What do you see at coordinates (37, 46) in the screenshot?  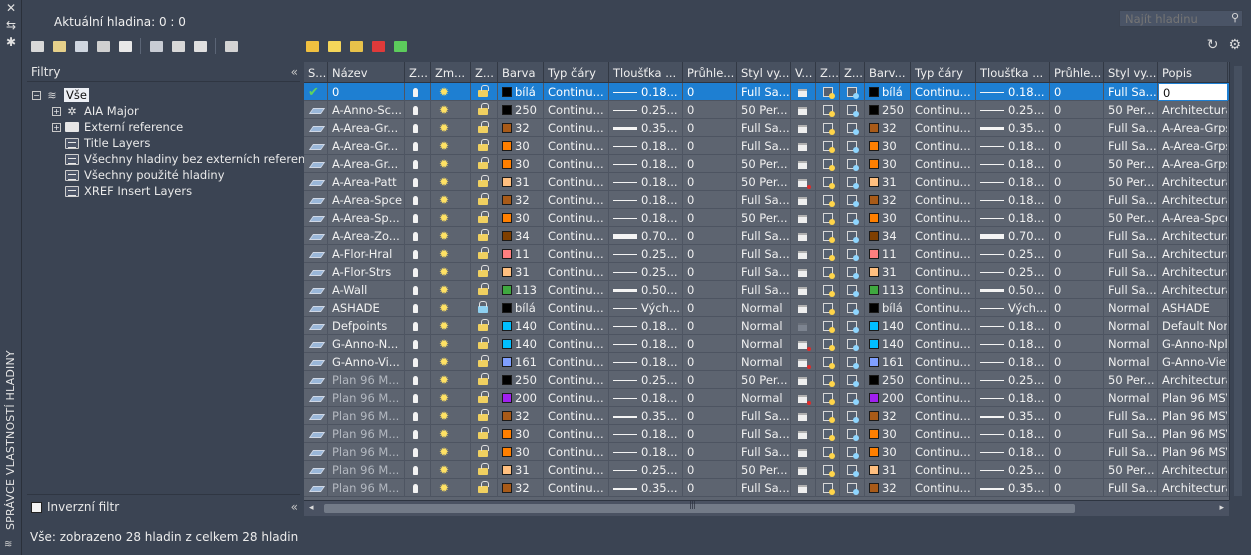 I see `new-property-filter-icon` at bounding box center [37, 46].